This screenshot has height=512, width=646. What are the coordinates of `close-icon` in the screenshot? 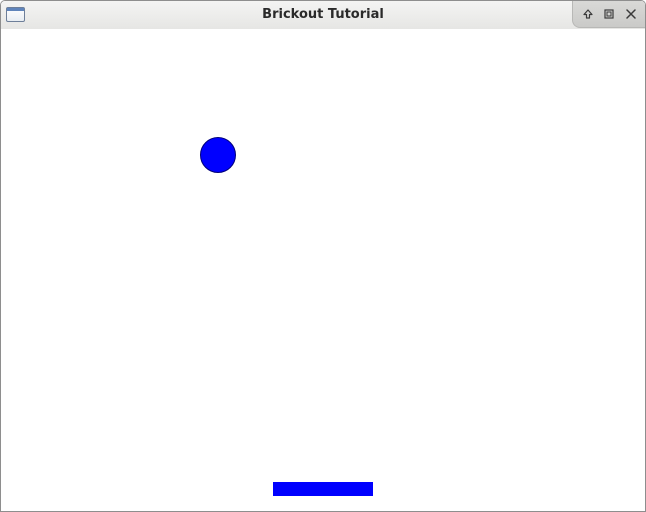 It's located at (631, 14).